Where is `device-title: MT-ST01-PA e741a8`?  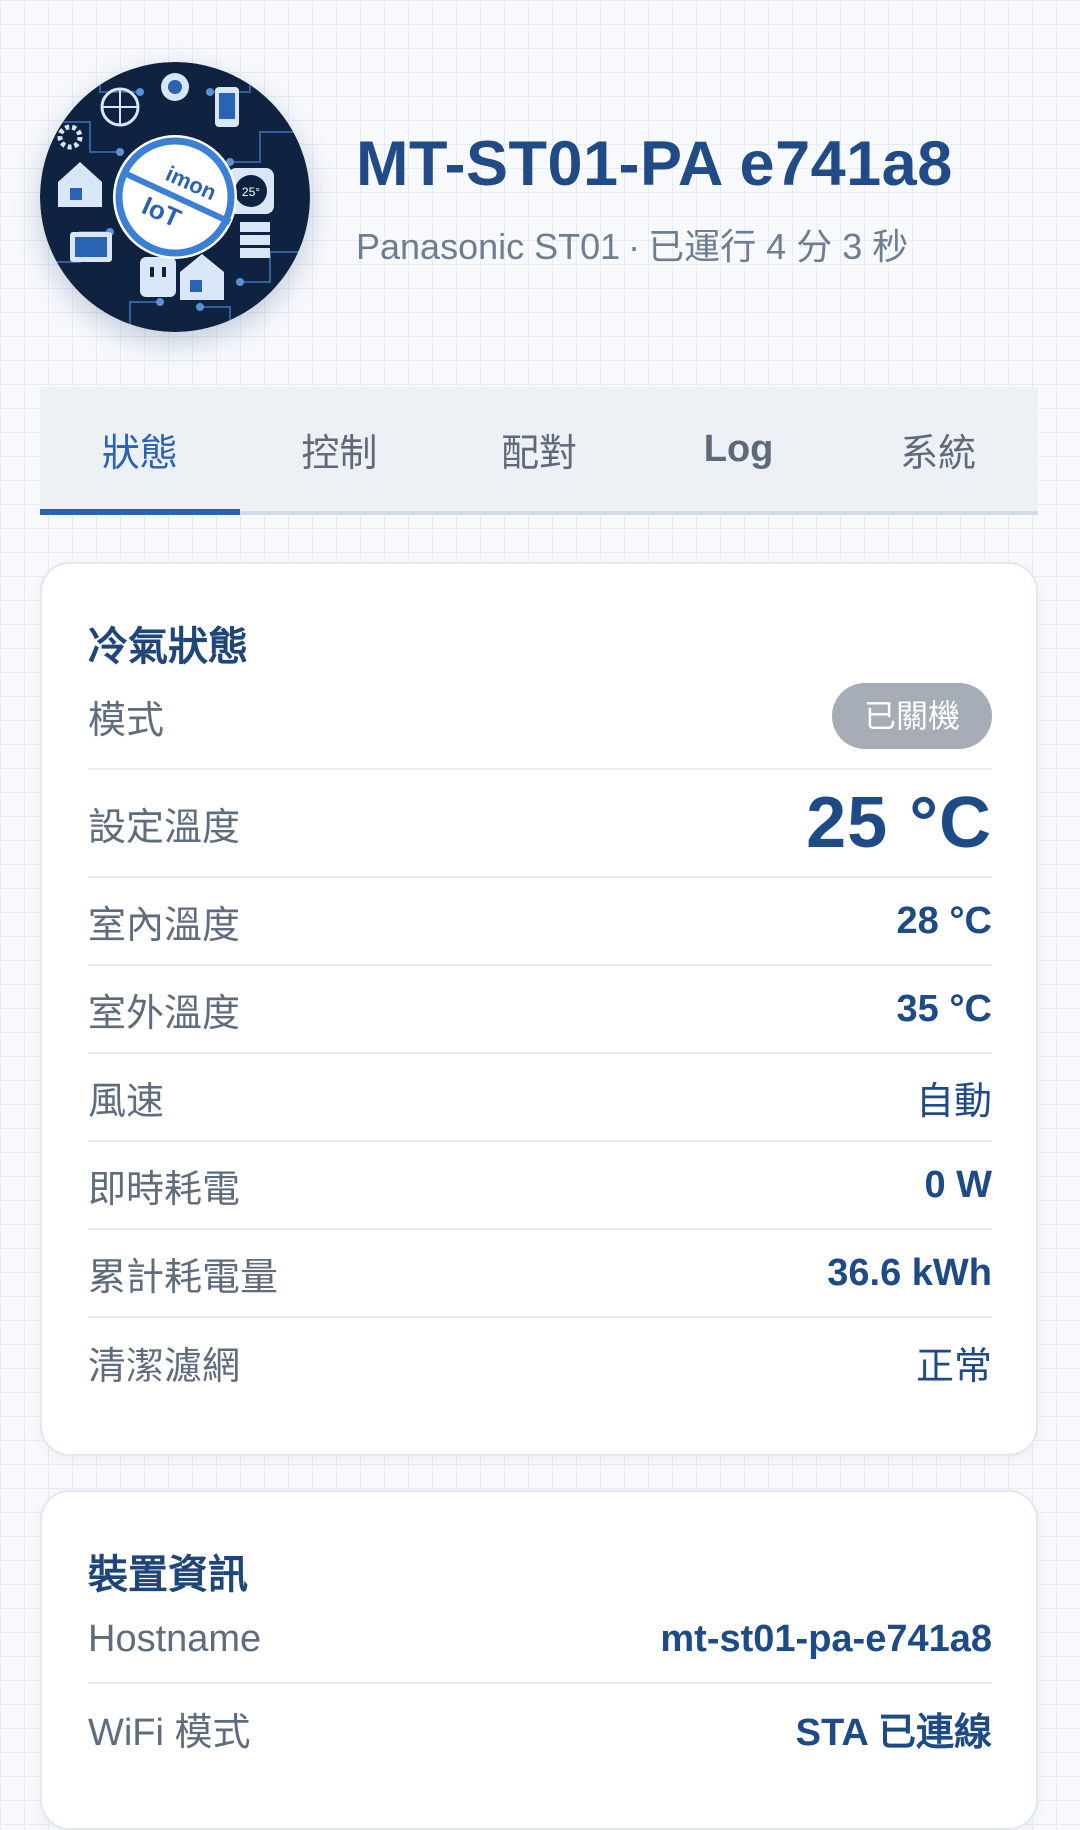 device-title: MT-ST01-PA e741a8 is located at coordinates (654, 164).